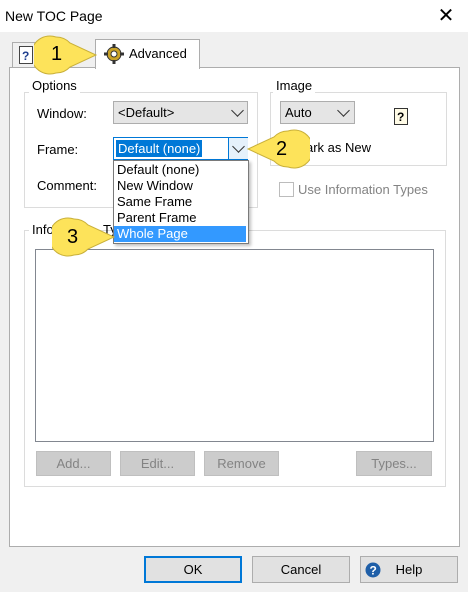 The image size is (468, 592). Describe the element at coordinates (54, 16) in the screenshot. I see `window-title: New TOC Page` at that location.